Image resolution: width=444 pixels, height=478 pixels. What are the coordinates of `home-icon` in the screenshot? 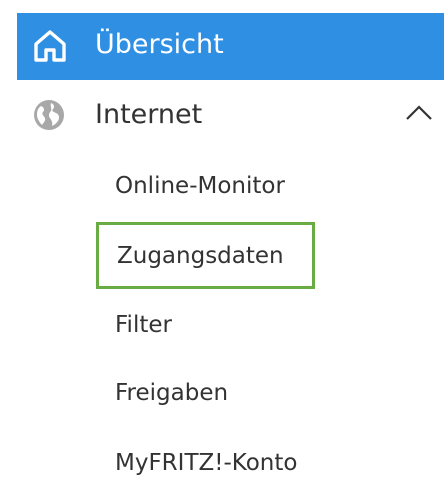 It's located at (50, 46).